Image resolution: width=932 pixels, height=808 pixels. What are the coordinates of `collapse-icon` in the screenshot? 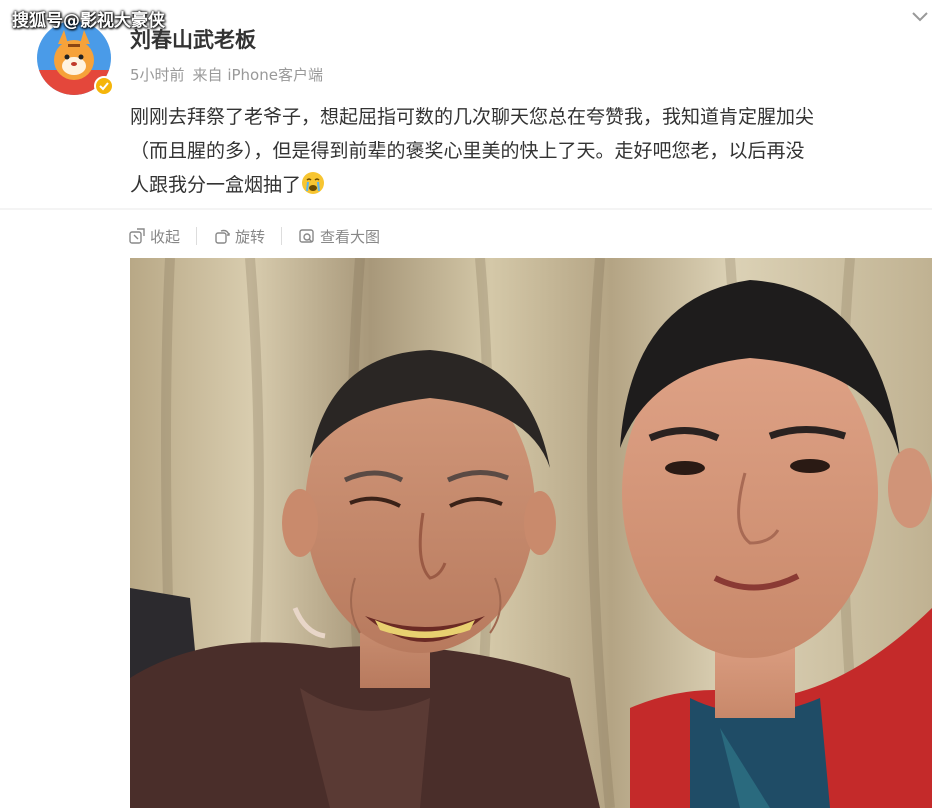 It's located at (137, 236).